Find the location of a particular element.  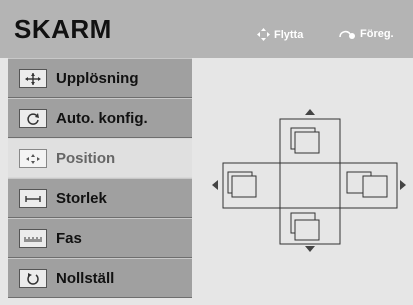

arrow-down-icon is located at coordinates (310, 249).